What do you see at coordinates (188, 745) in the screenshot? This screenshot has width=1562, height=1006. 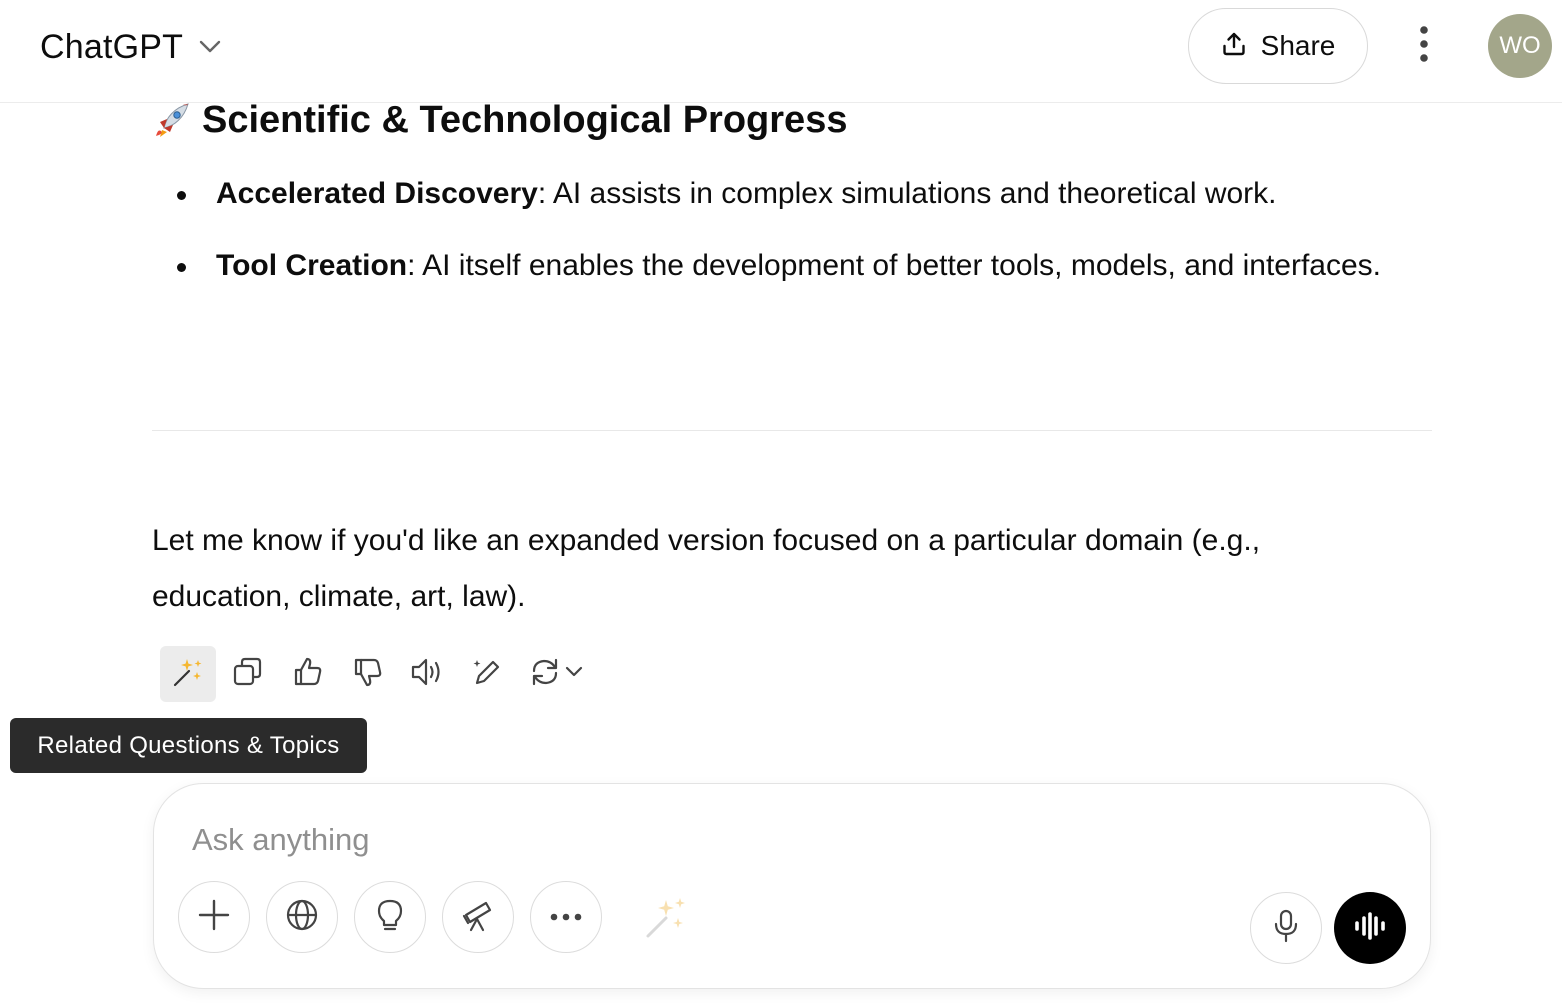 I see `tooltip: Related Questions & Topics` at bounding box center [188, 745].